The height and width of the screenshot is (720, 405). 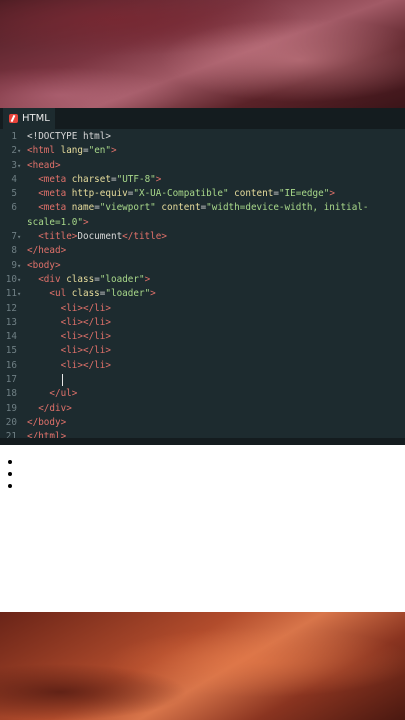 What do you see at coordinates (11, 380) in the screenshot?
I see `line-number: 17` at bounding box center [11, 380].